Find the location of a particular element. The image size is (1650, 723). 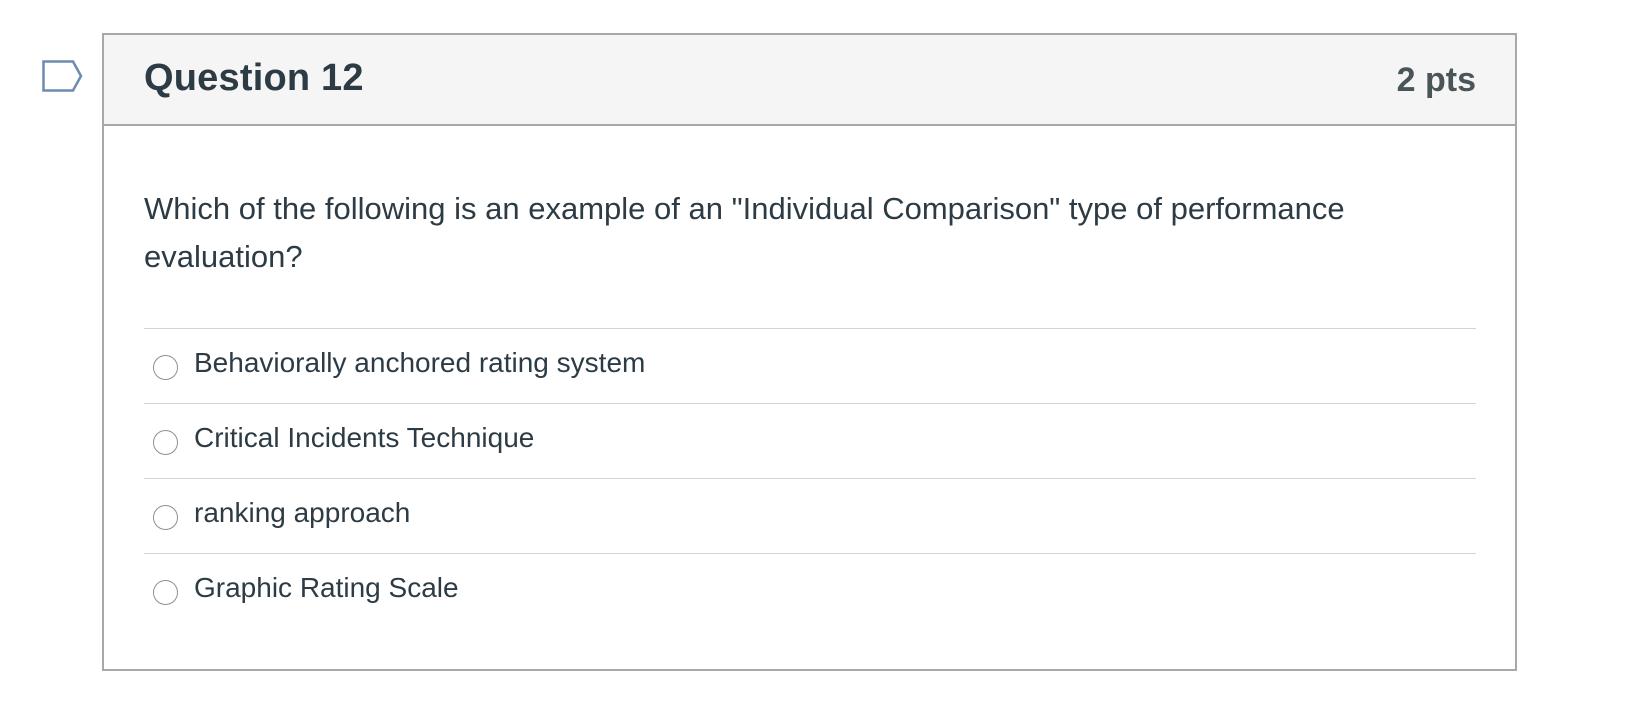

question-title: Question 12 is located at coordinates (254, 78).